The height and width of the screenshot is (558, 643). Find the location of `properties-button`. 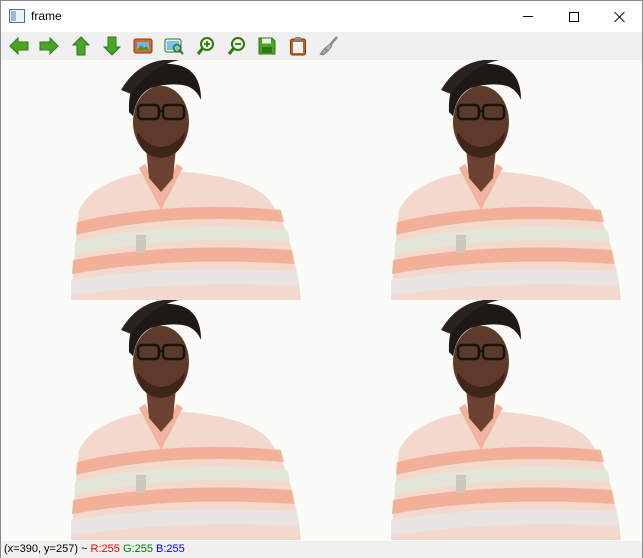

properties-button is located at coordinates (329, 46).